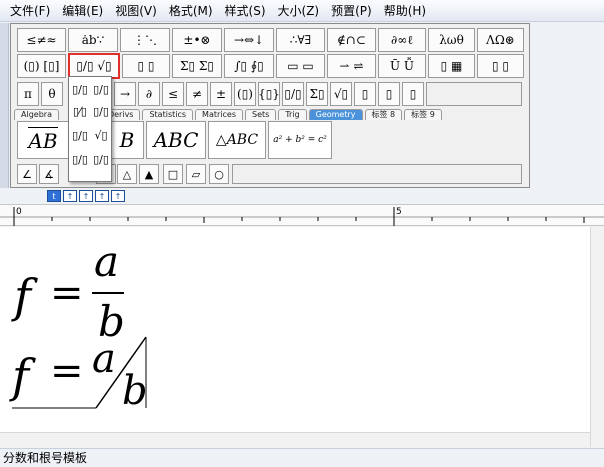  I want to click on size-toolbar: t ↑ ↑ ↑ ↑, so click(86, 196).